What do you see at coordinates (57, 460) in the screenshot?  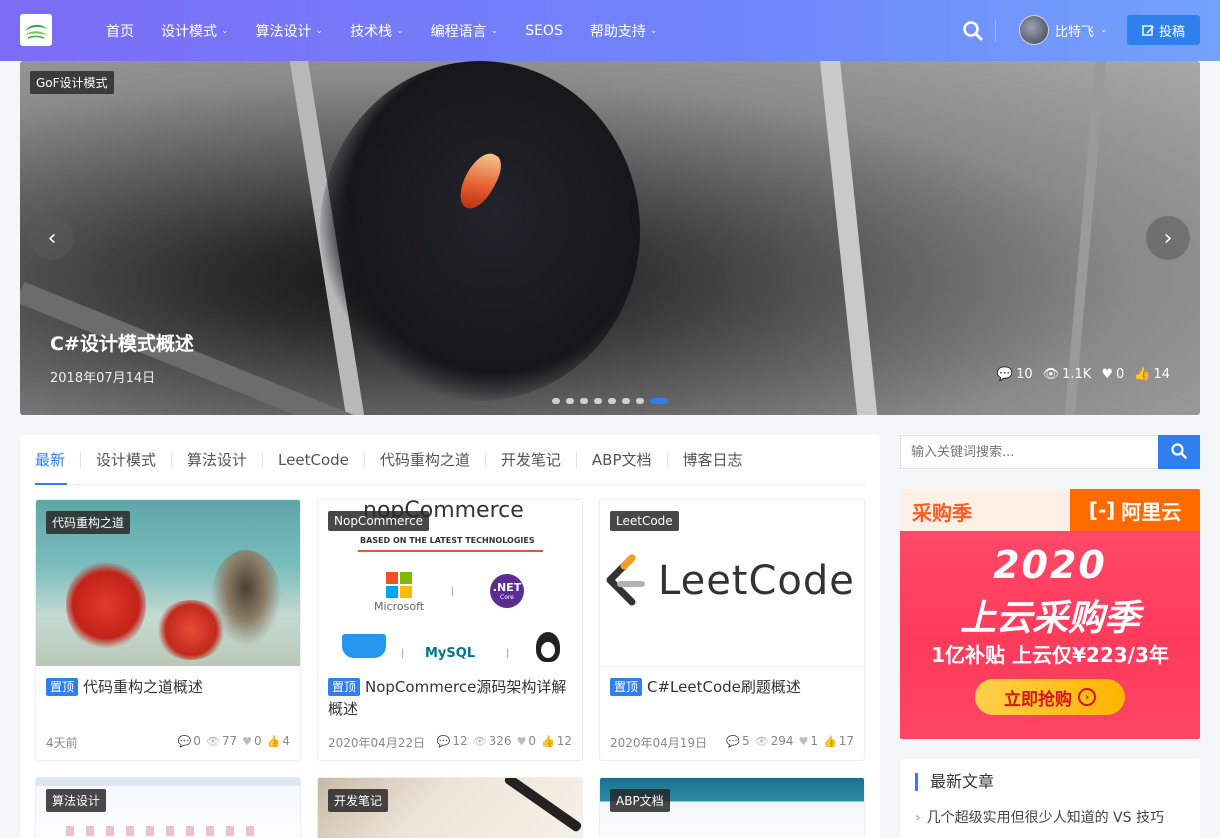 I see `tab-latest: 最新` at bounding box center [57, 460].